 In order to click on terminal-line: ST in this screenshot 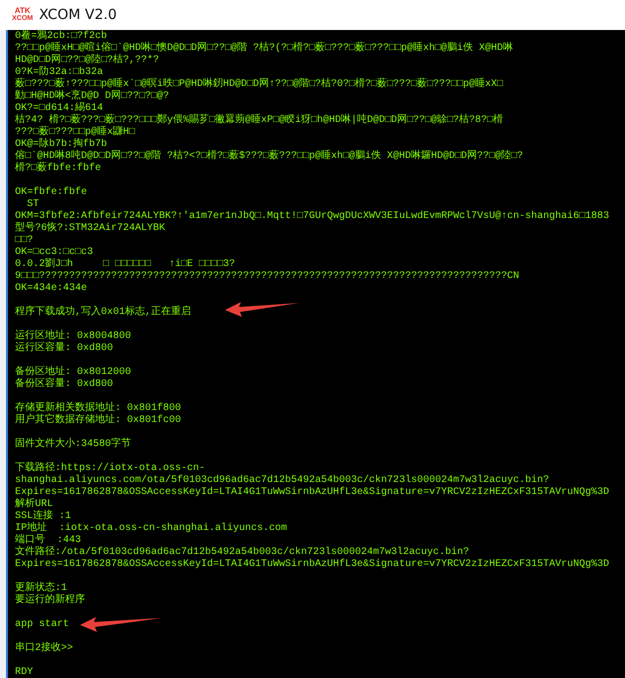, I will do `click(33, 204)`.